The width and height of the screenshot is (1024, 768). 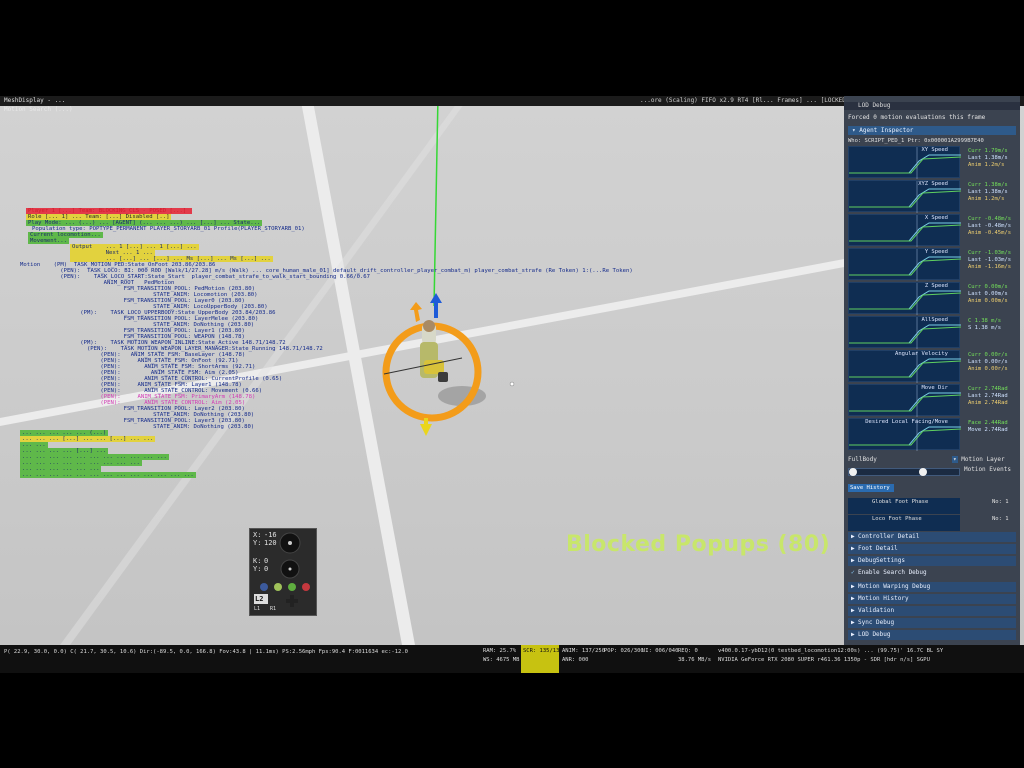 What do you see at coordinates (257, 609) in the screenshot?
I see `controller-l1: L1` at bounding box center [257, 609].